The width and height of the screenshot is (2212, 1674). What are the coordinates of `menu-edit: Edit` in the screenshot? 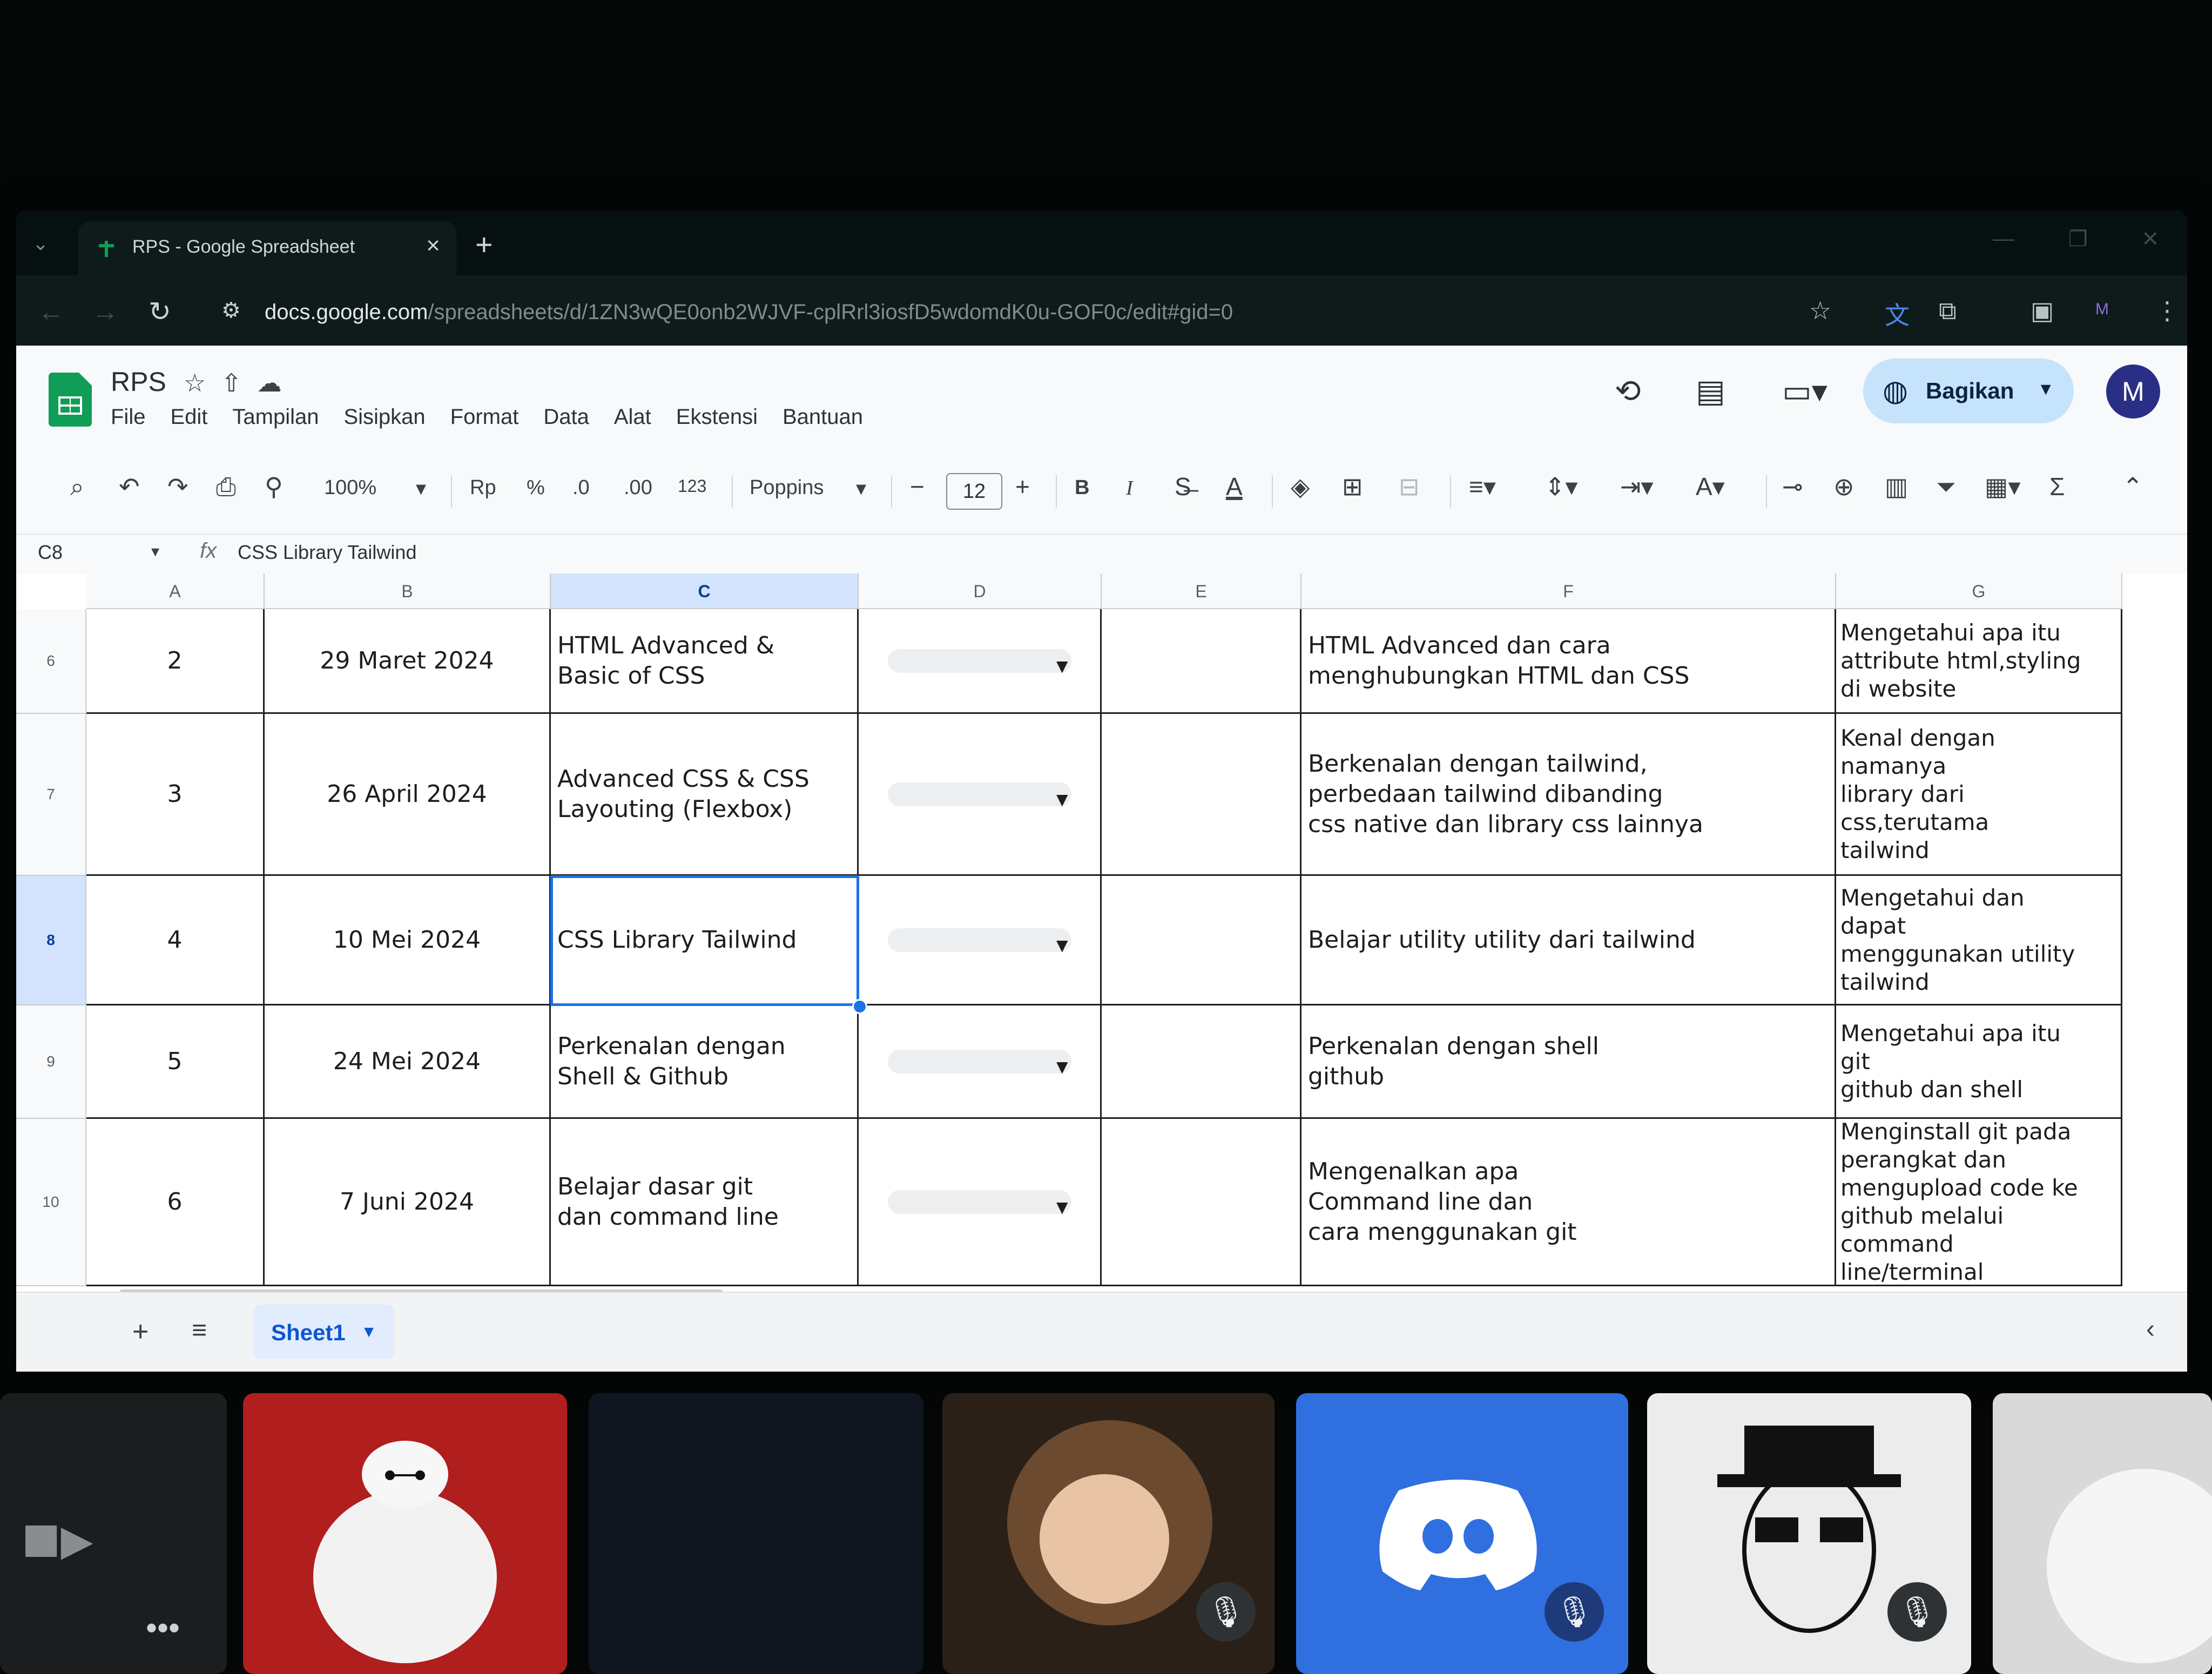 It's located at (188, 417).